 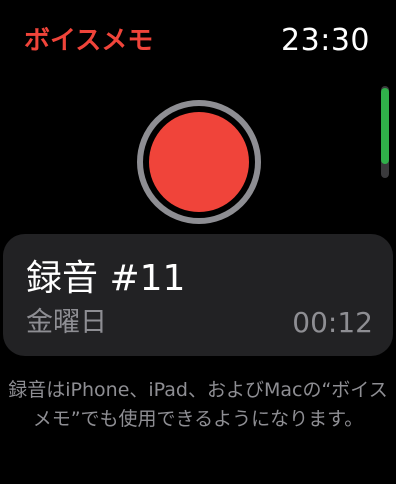 I want to click on app-title: ボイスメモ, so click(x=89, y=41).